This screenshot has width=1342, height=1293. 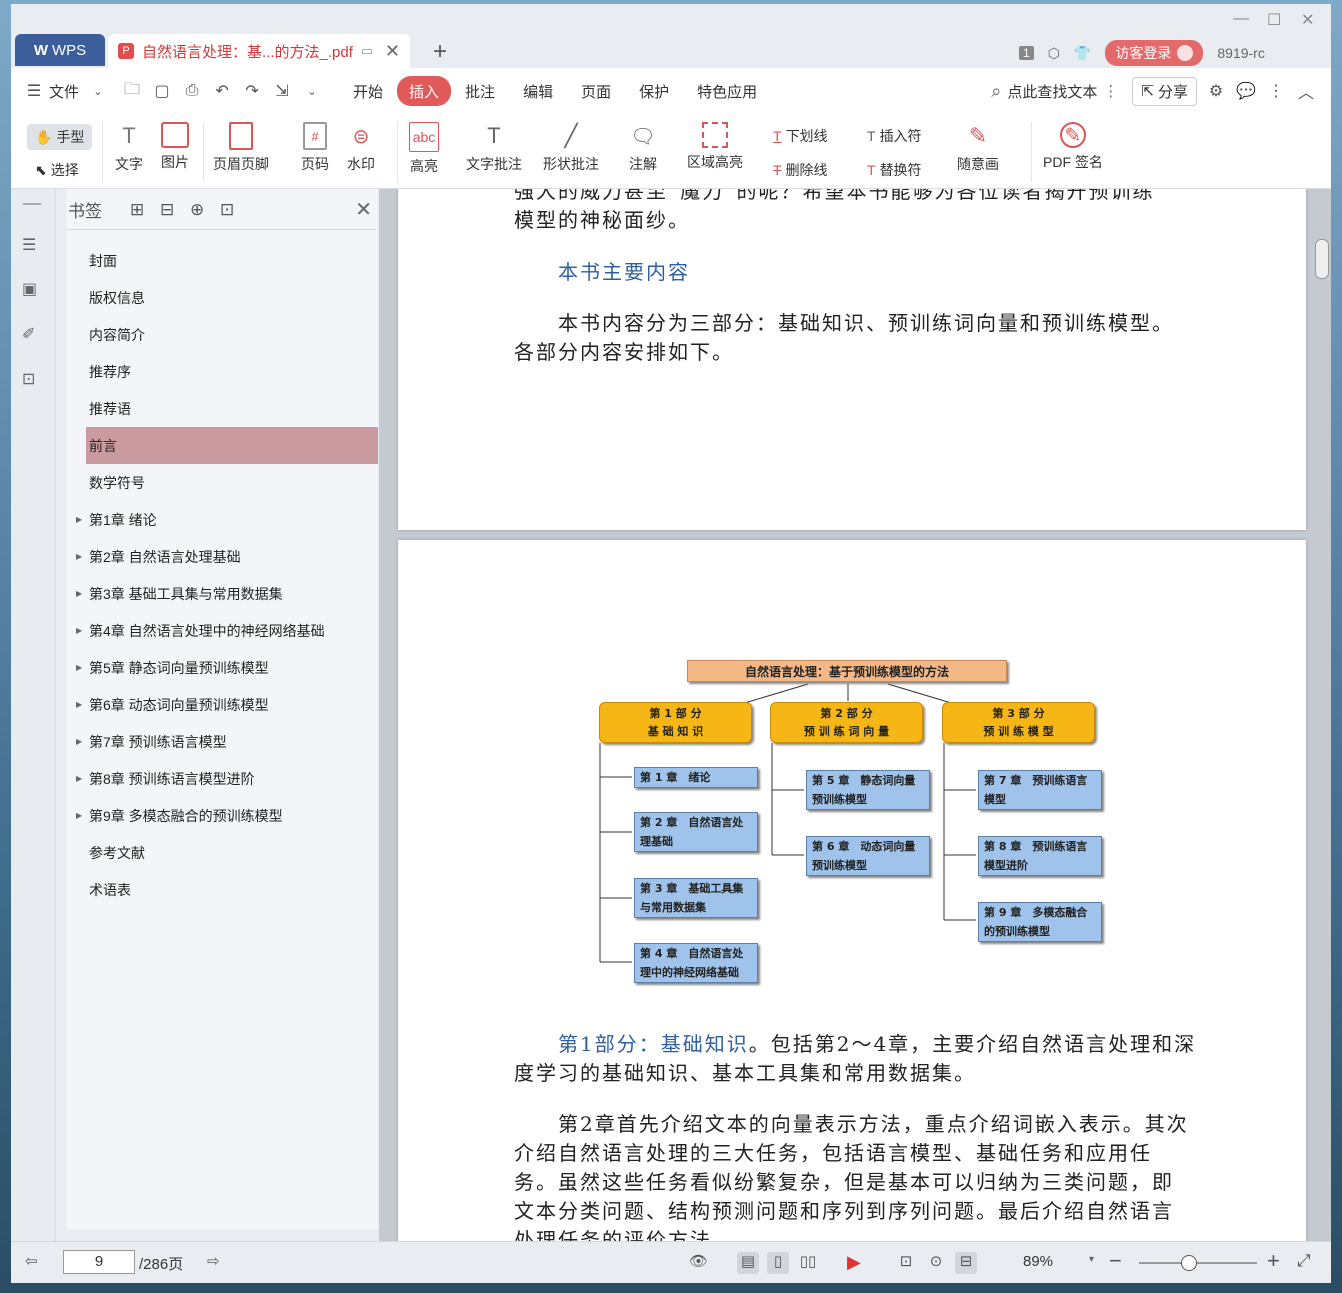 What do you see at coordinates (229, 209) in the screenshot?
I see `bookmark-options-icon: ⊡` at bounding box center [229, 209].